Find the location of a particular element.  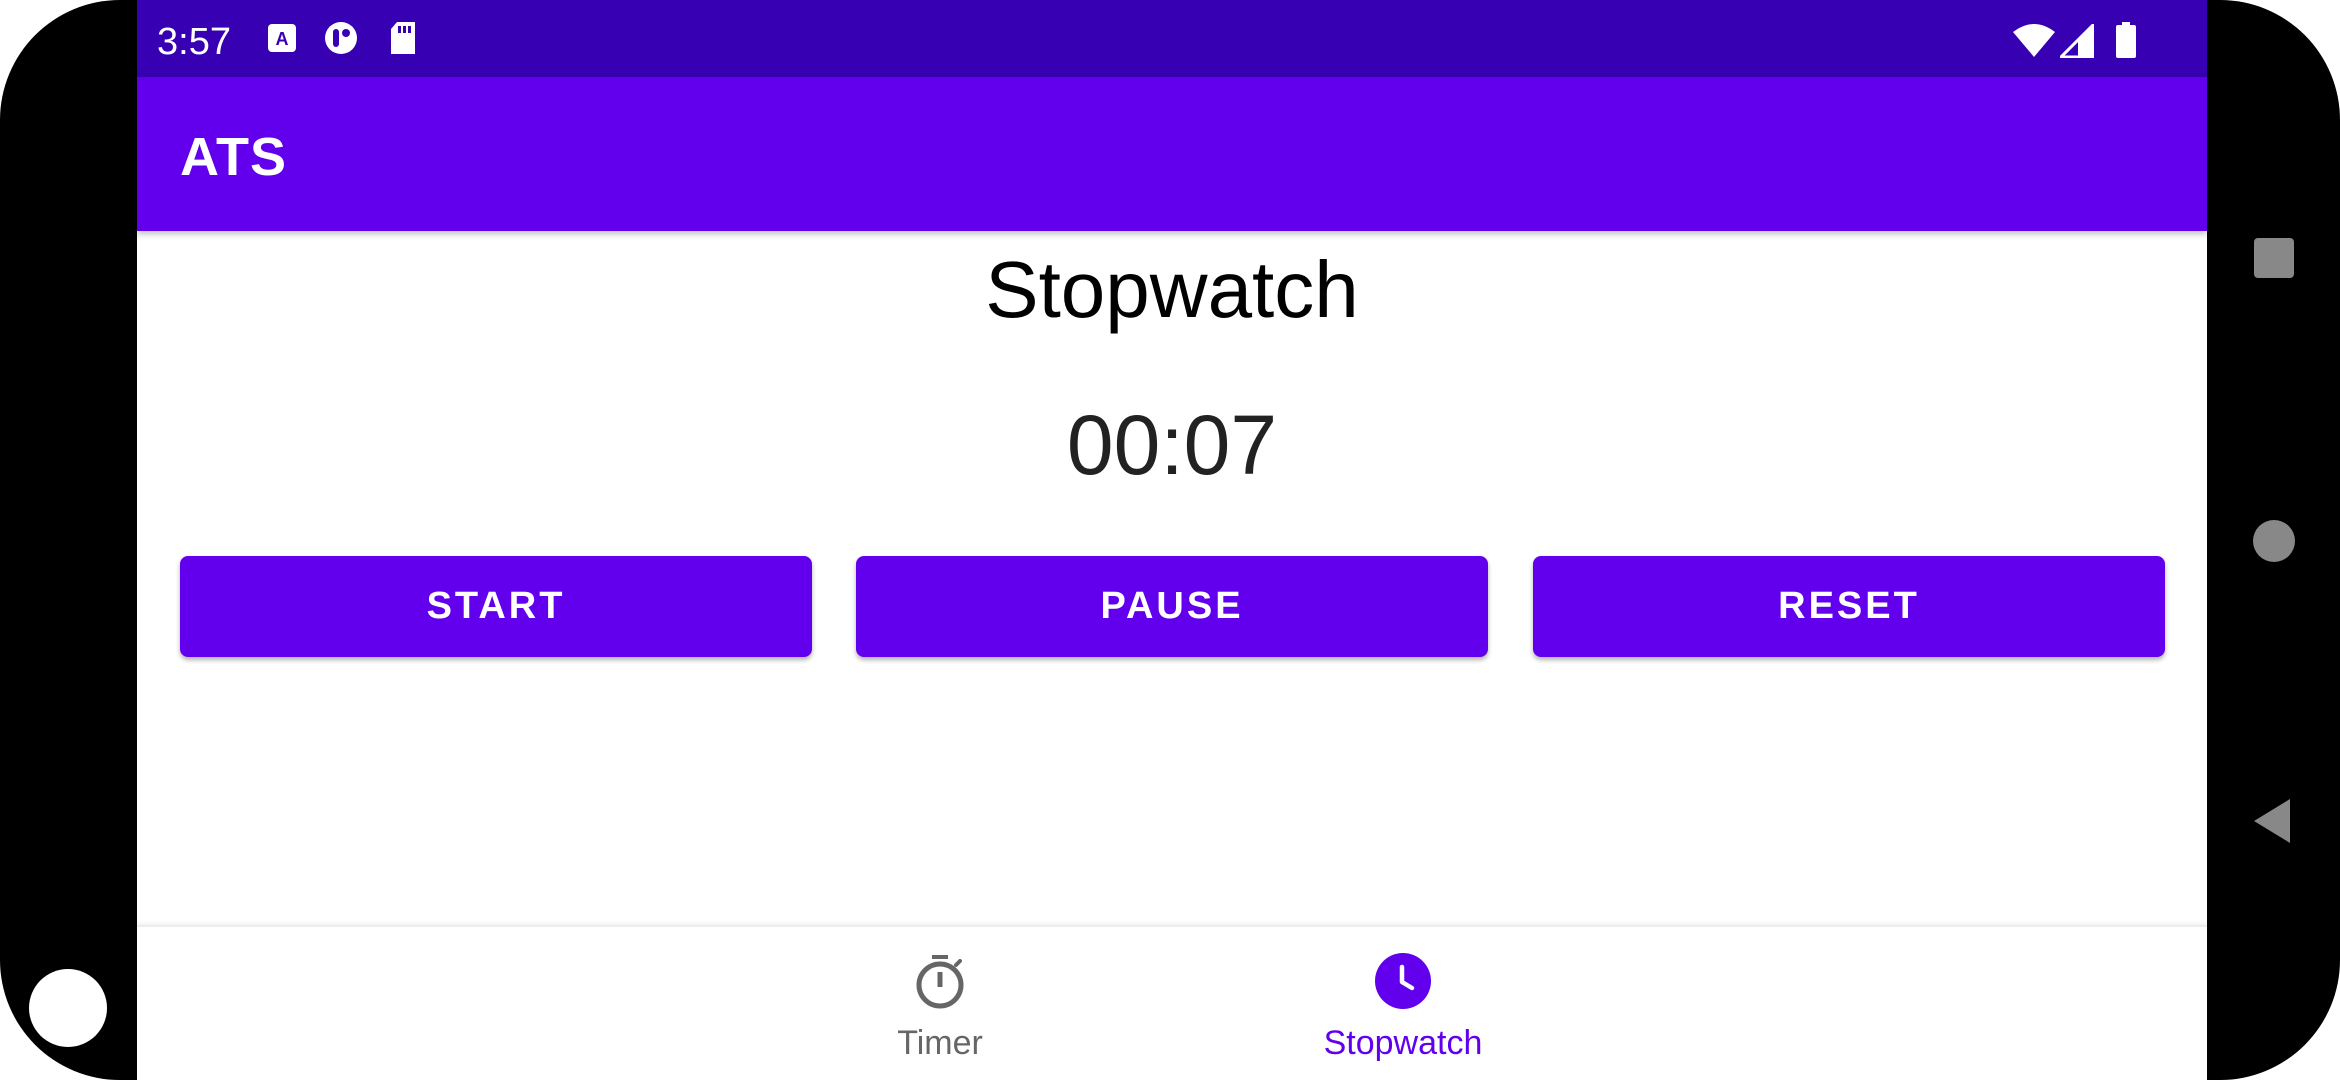

keyboard-a-icon: A is located at coordinates (282, 38).